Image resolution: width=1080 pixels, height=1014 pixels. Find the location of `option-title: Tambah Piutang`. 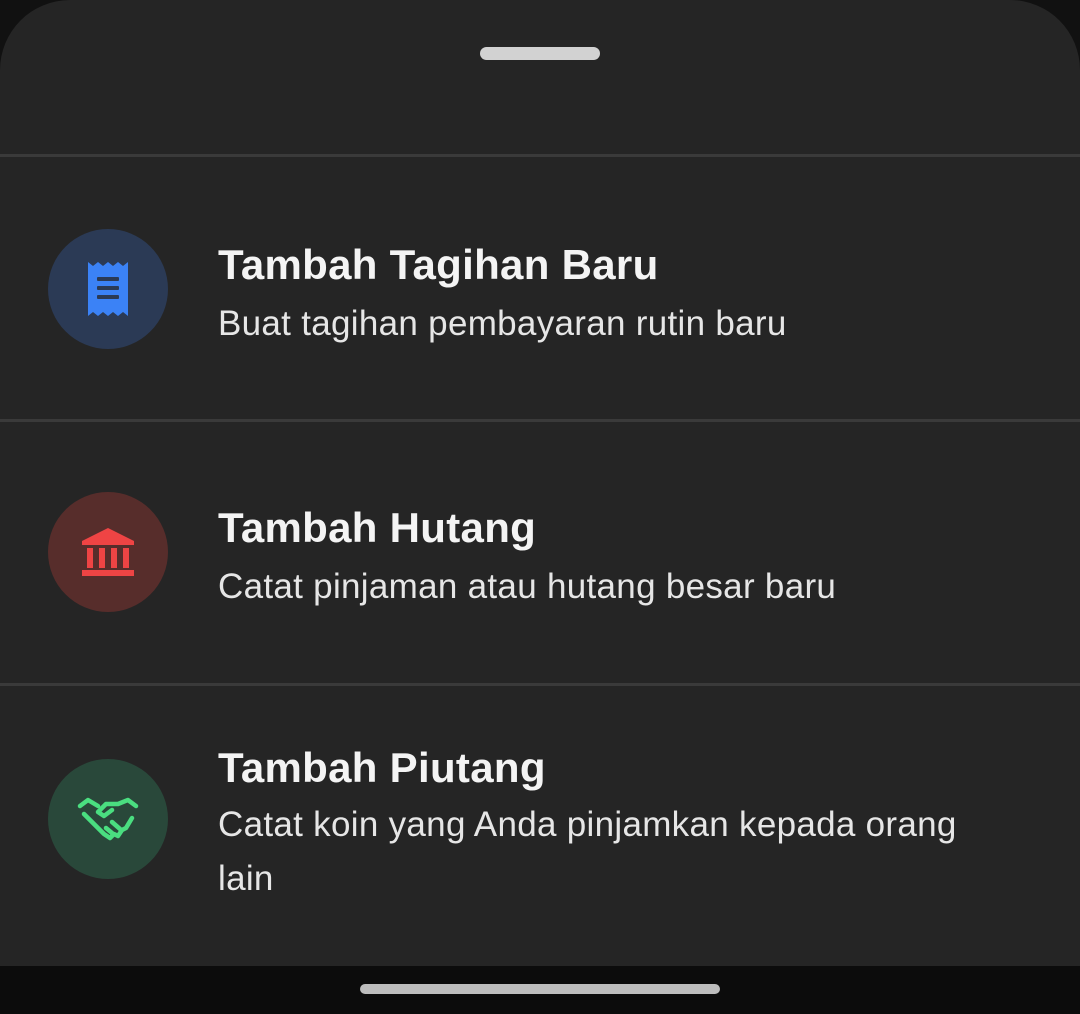

option-title: Tambah Piutang is located at coordinates (382, 767).